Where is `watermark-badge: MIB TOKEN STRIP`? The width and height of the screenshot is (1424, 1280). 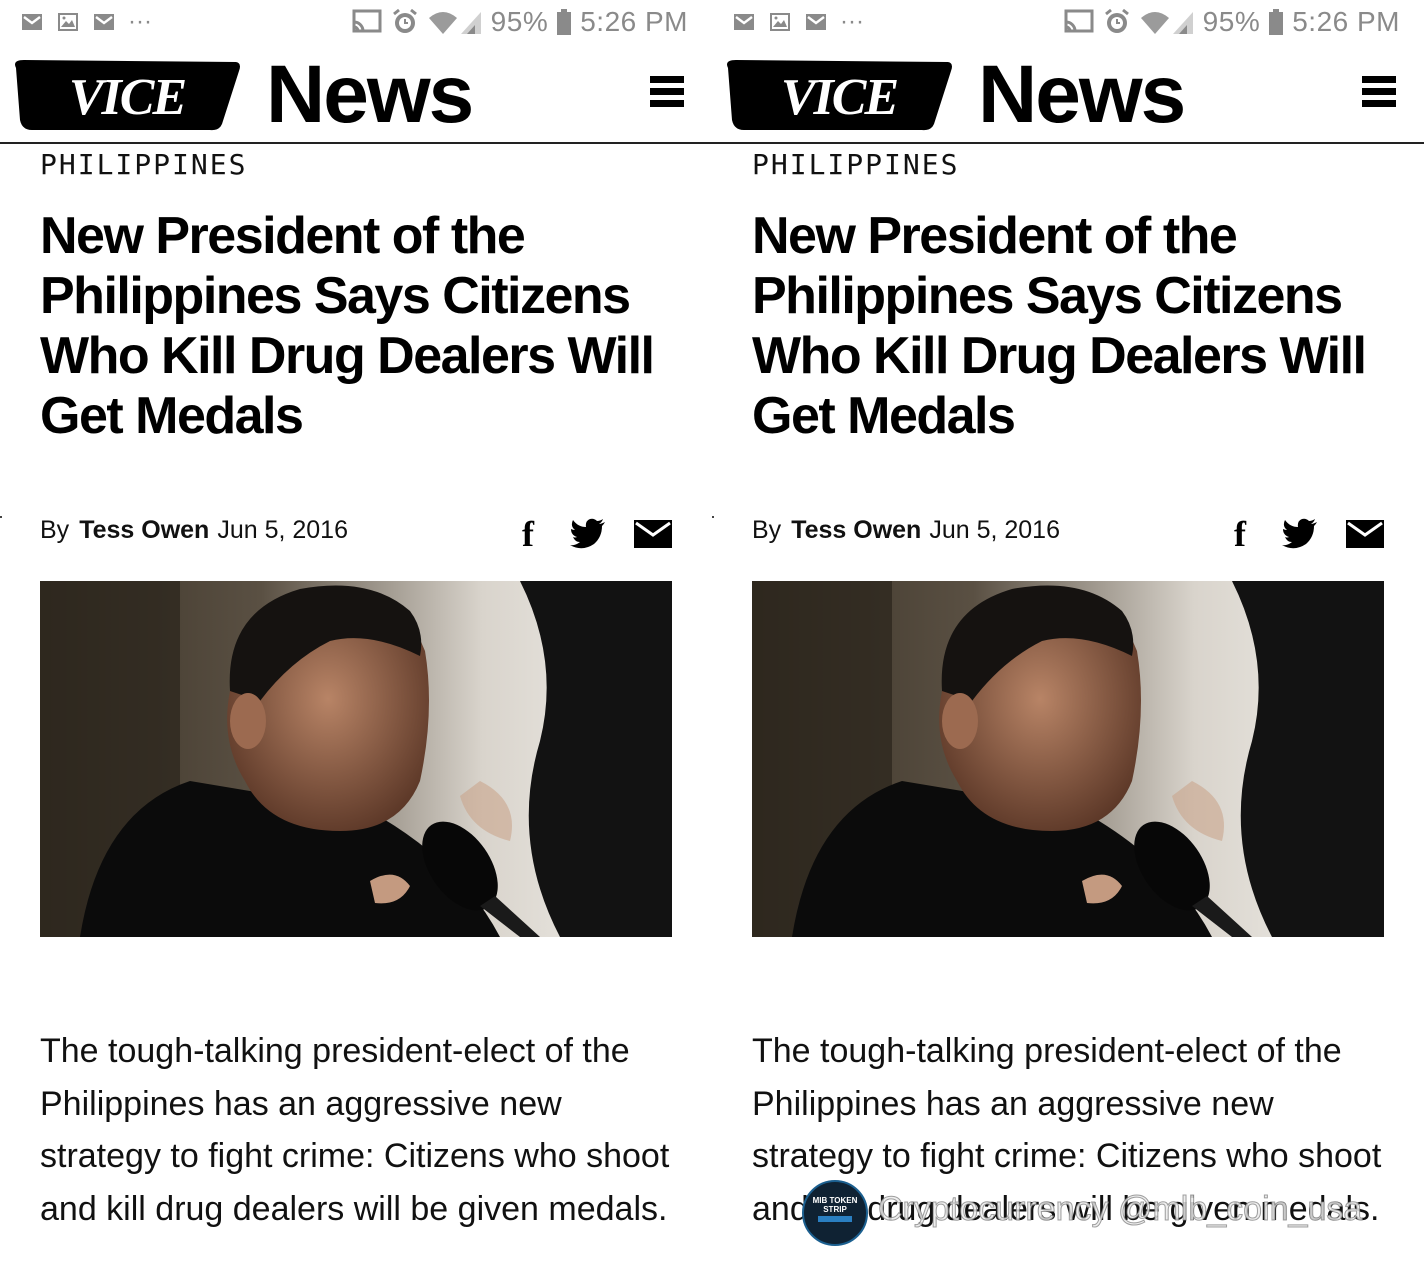
watermark-badge: MIB TOKEN STRIP is located at coordinates (835, 1213).